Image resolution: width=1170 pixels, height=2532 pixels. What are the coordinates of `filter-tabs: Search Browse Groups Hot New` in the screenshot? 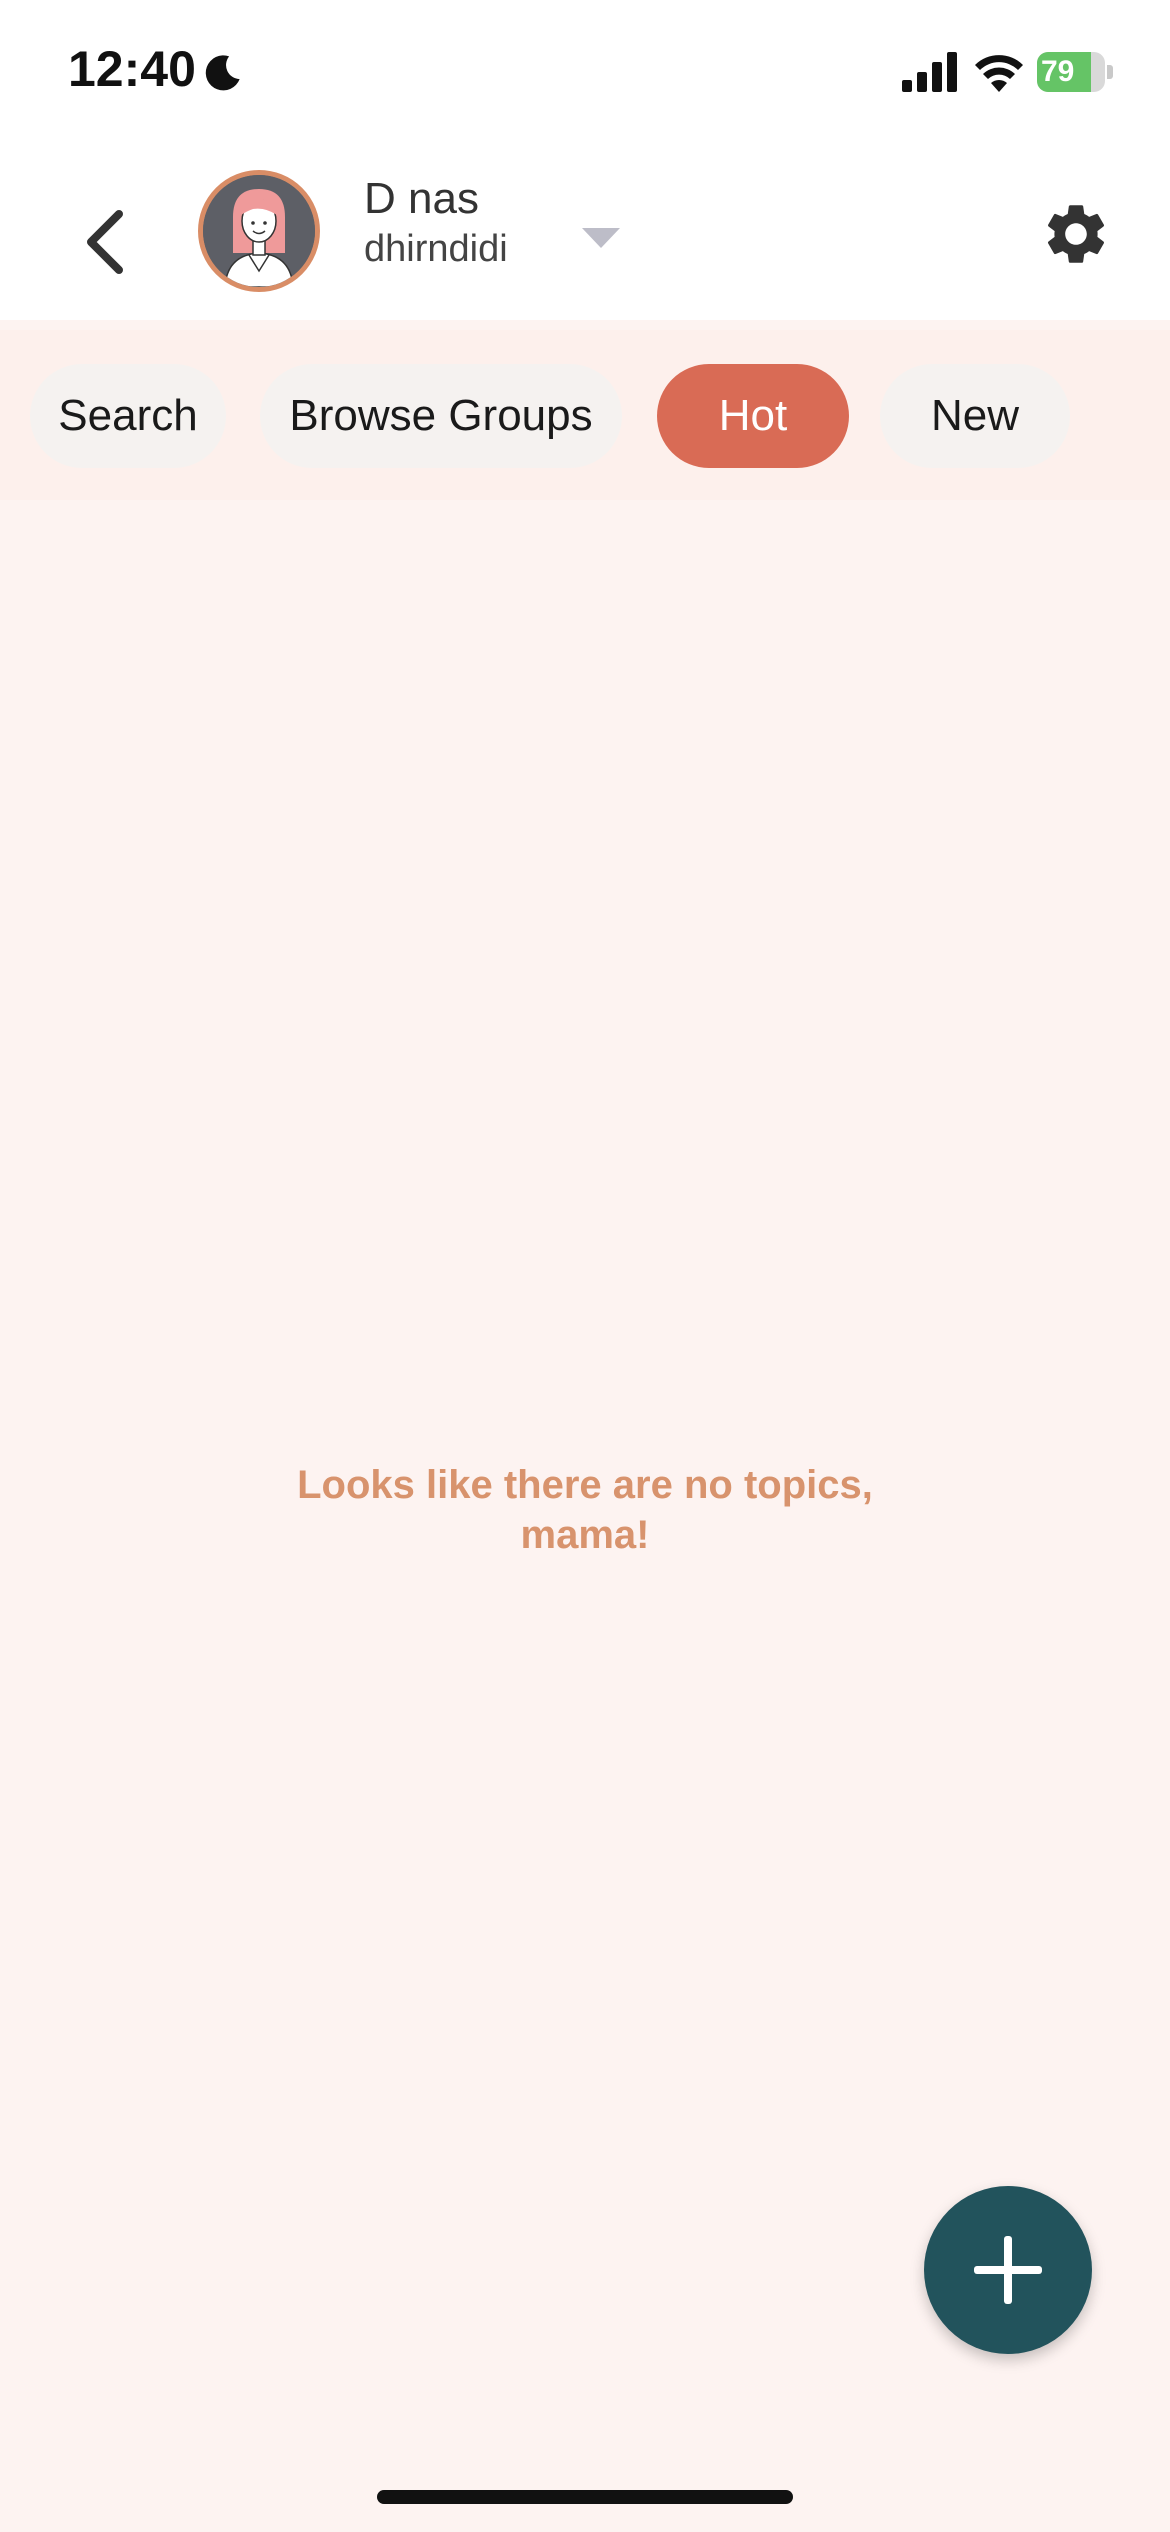 It's located at (585, 415).